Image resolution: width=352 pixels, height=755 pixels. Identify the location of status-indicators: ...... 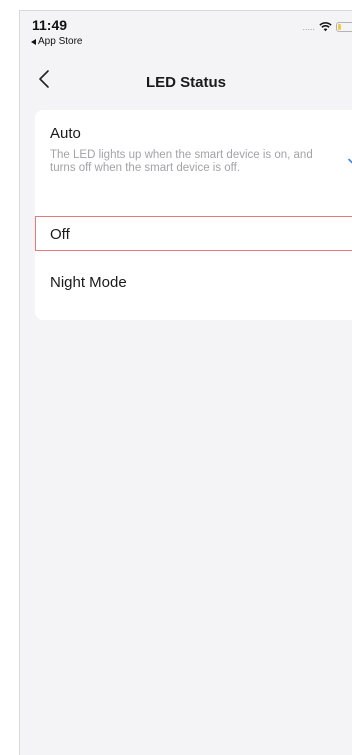
(327, 27).